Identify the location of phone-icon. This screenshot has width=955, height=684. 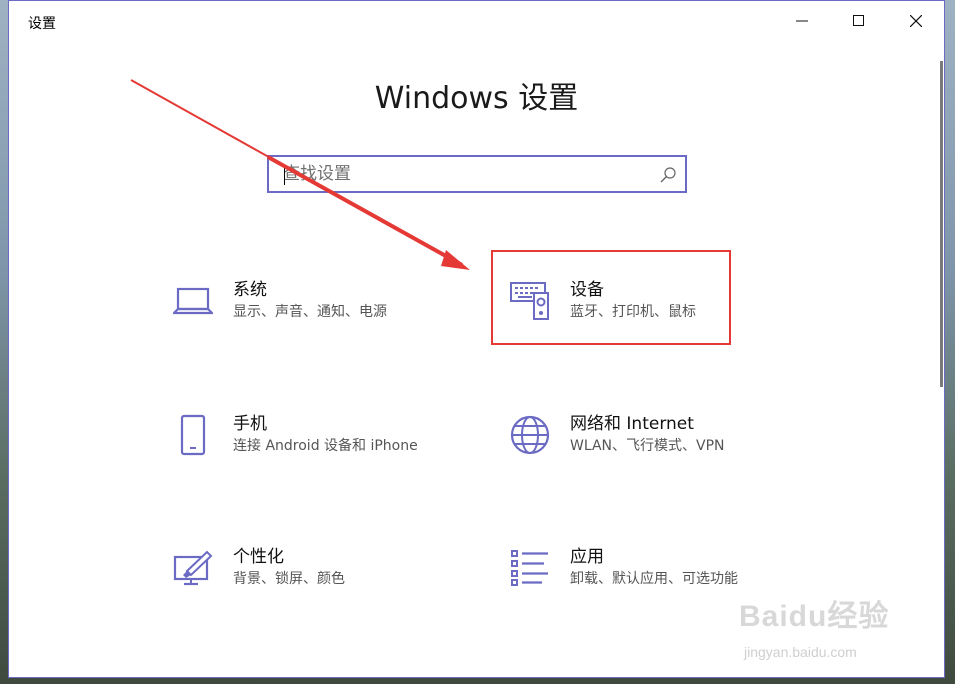
(193, 435).